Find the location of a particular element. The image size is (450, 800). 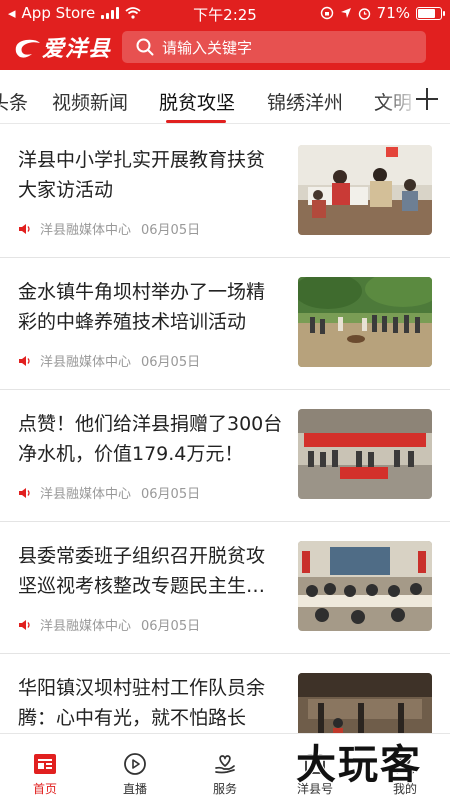

nav-home-label: 首页 is located at coordinates (44, 789).